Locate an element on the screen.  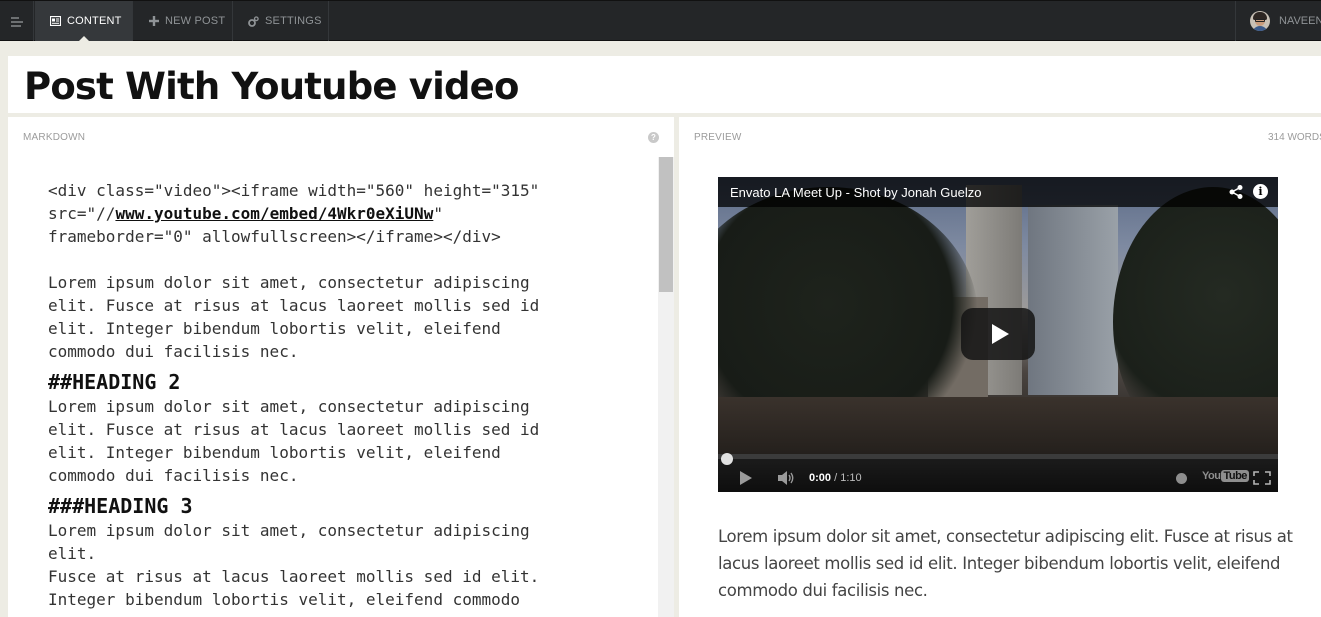
nav-tab-label: CONTENT is located at coordinates (94, 21).